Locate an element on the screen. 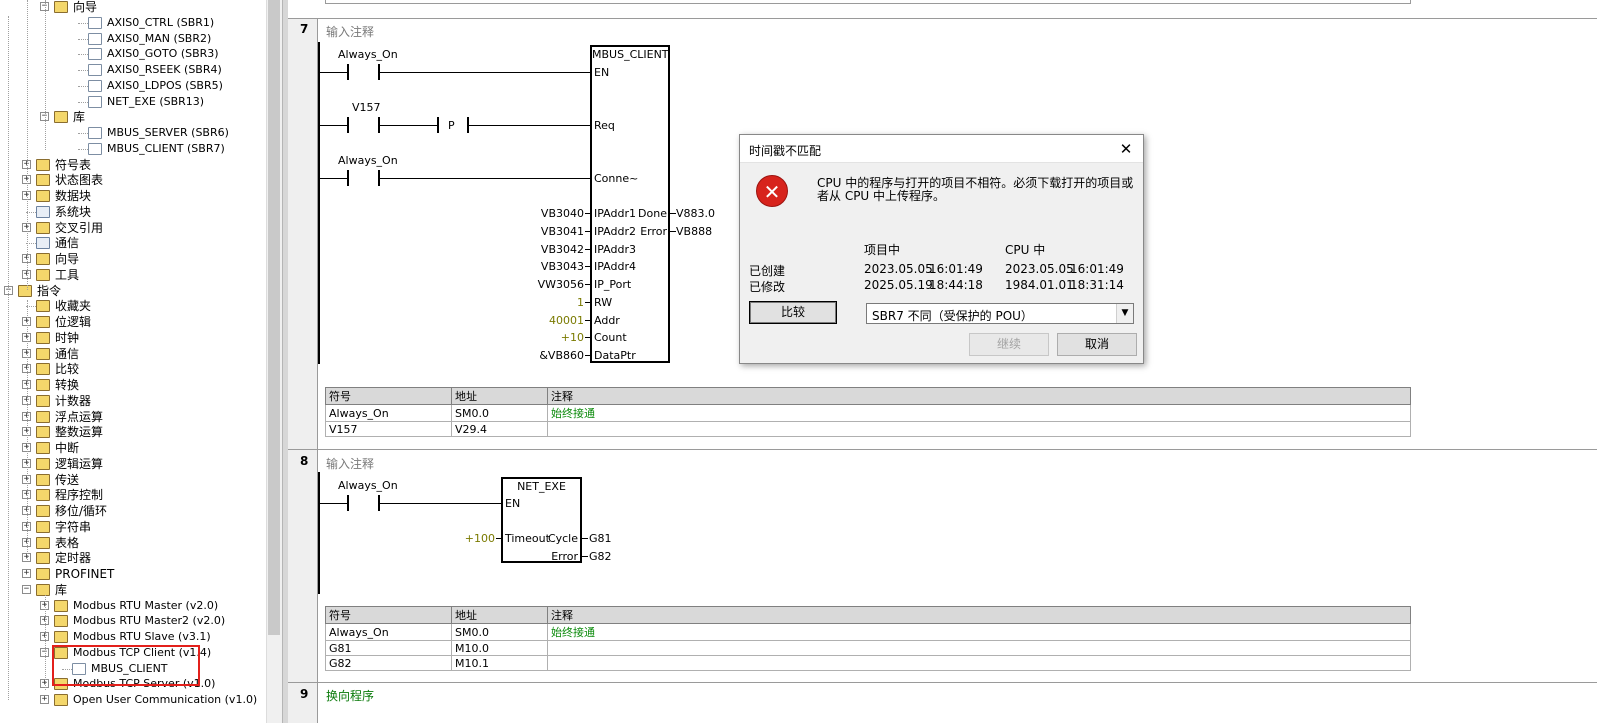  network-7-number: 7 is located at coordinates (304, 29).